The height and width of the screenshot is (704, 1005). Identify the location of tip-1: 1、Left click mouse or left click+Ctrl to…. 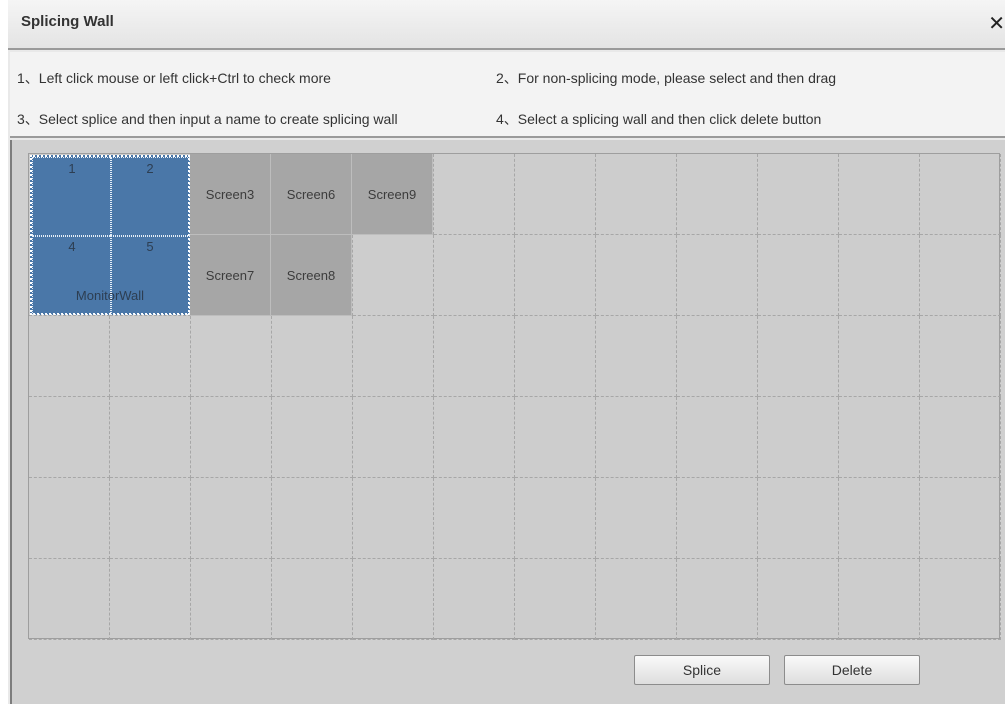
(174, 78).